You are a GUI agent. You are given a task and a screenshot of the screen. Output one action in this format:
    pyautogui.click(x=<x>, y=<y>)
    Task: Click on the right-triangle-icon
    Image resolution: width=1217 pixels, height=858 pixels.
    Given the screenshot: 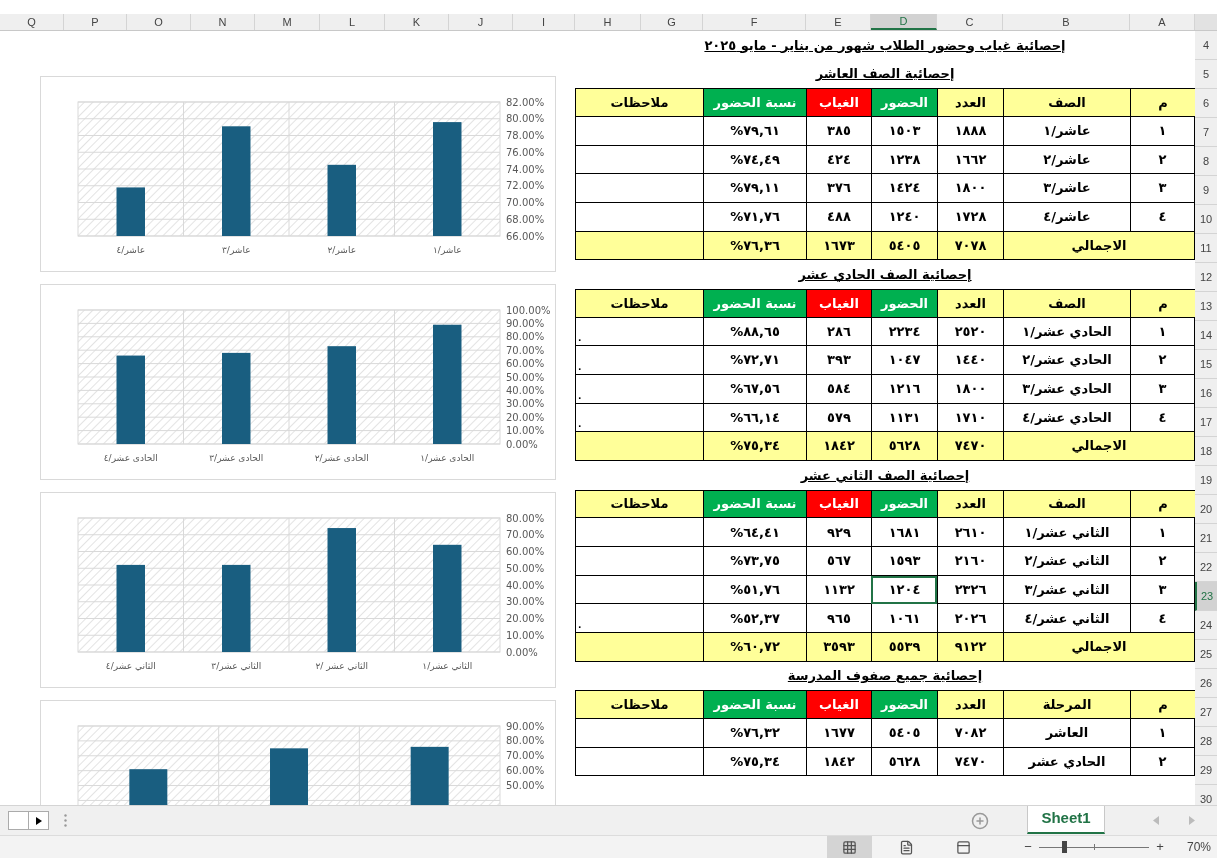 What is the action you would take?
    pyautogui.click(x=38, y=820)
    